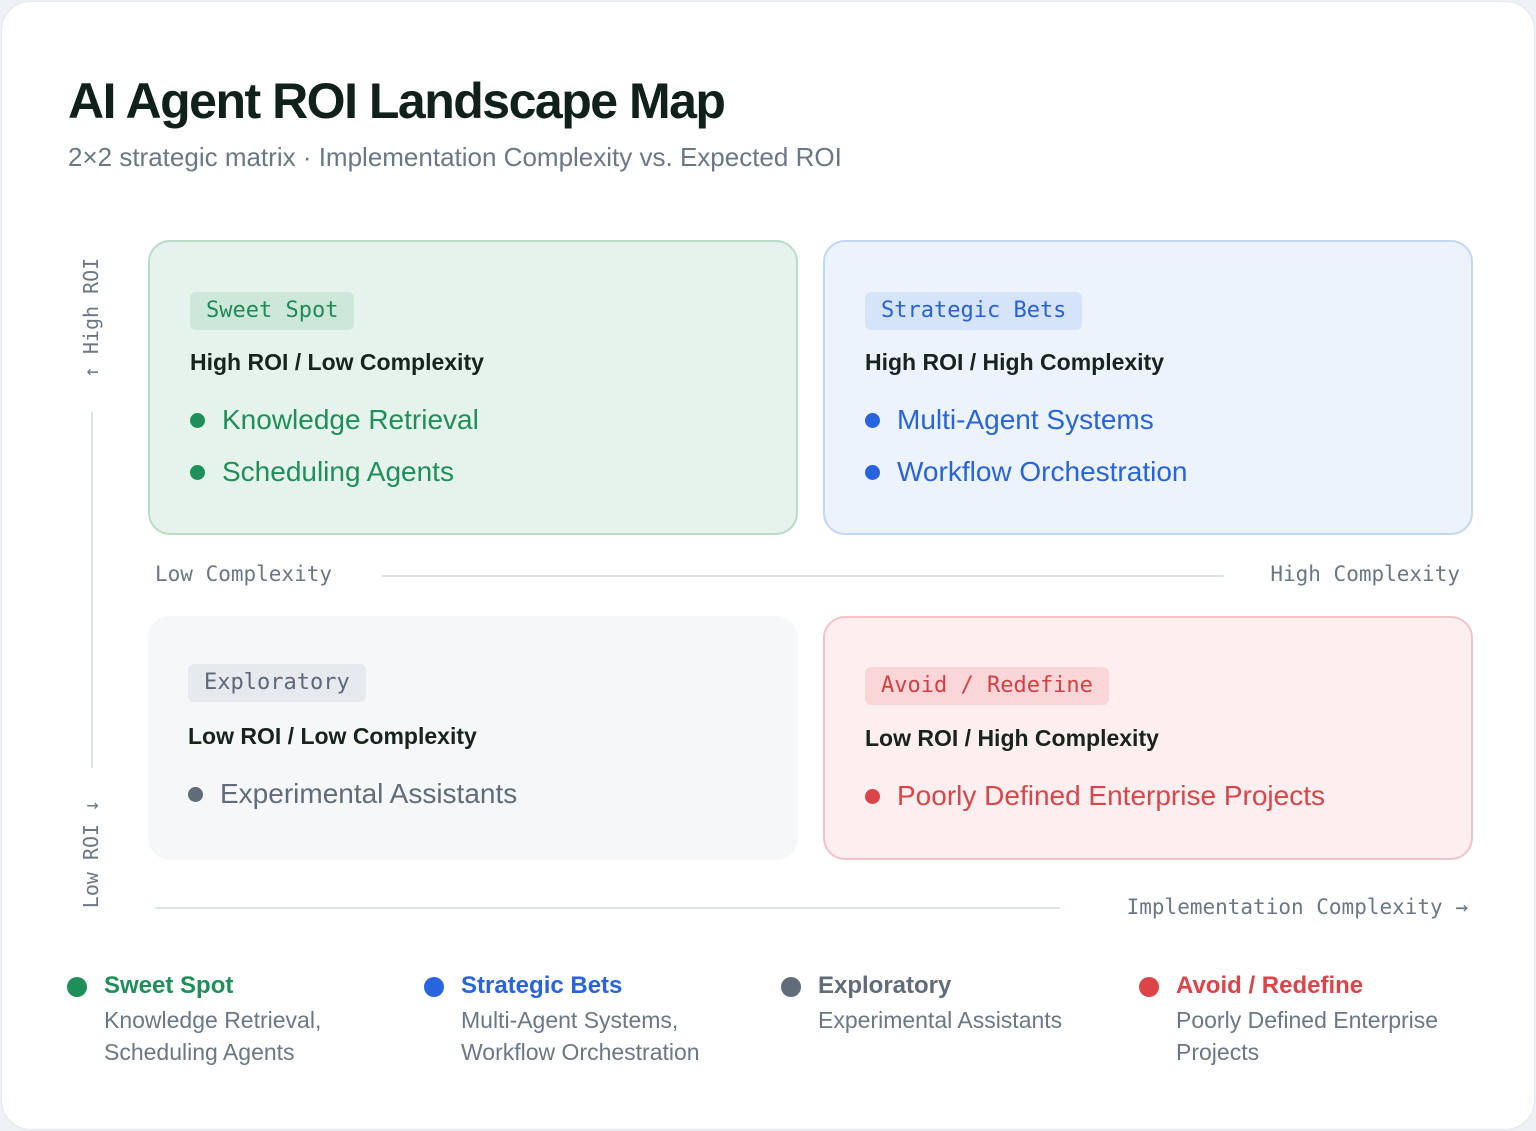  What do you see at coordinates (570, 1020) in the screenshot?
I see `legend-line: Multi-Agent Systems,` at bounding box center [570, 1020].